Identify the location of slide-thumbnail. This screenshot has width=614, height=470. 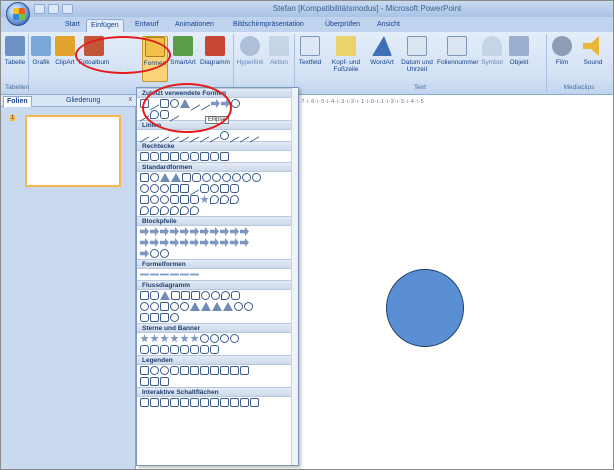
(73, 151).